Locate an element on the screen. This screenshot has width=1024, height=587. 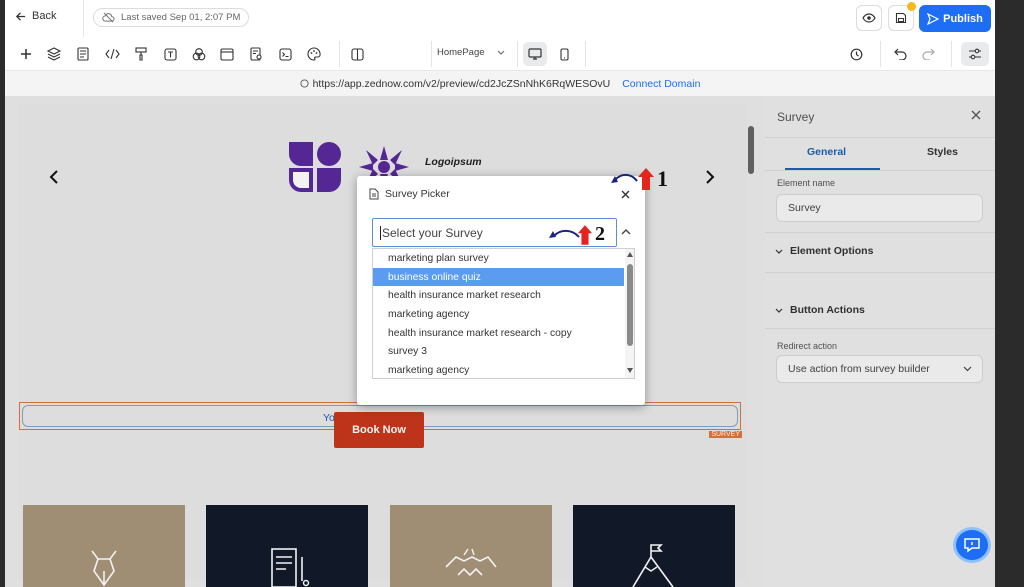
palette-icon is located at coordinates (314, 54).